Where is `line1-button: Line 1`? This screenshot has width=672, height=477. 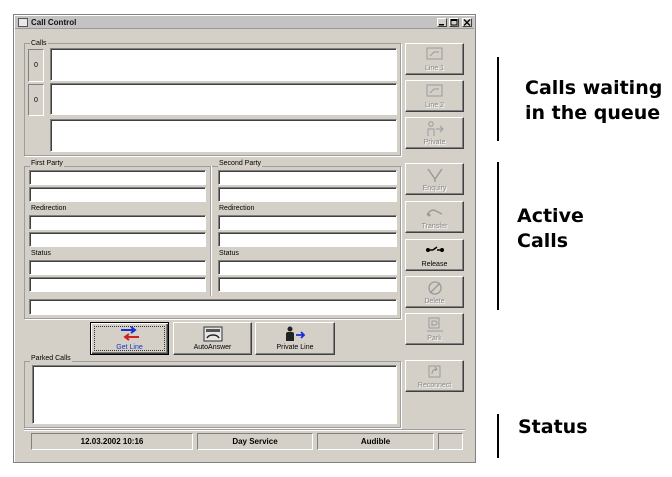 line1-button: Line 1 is located at coordinates (434, 59).